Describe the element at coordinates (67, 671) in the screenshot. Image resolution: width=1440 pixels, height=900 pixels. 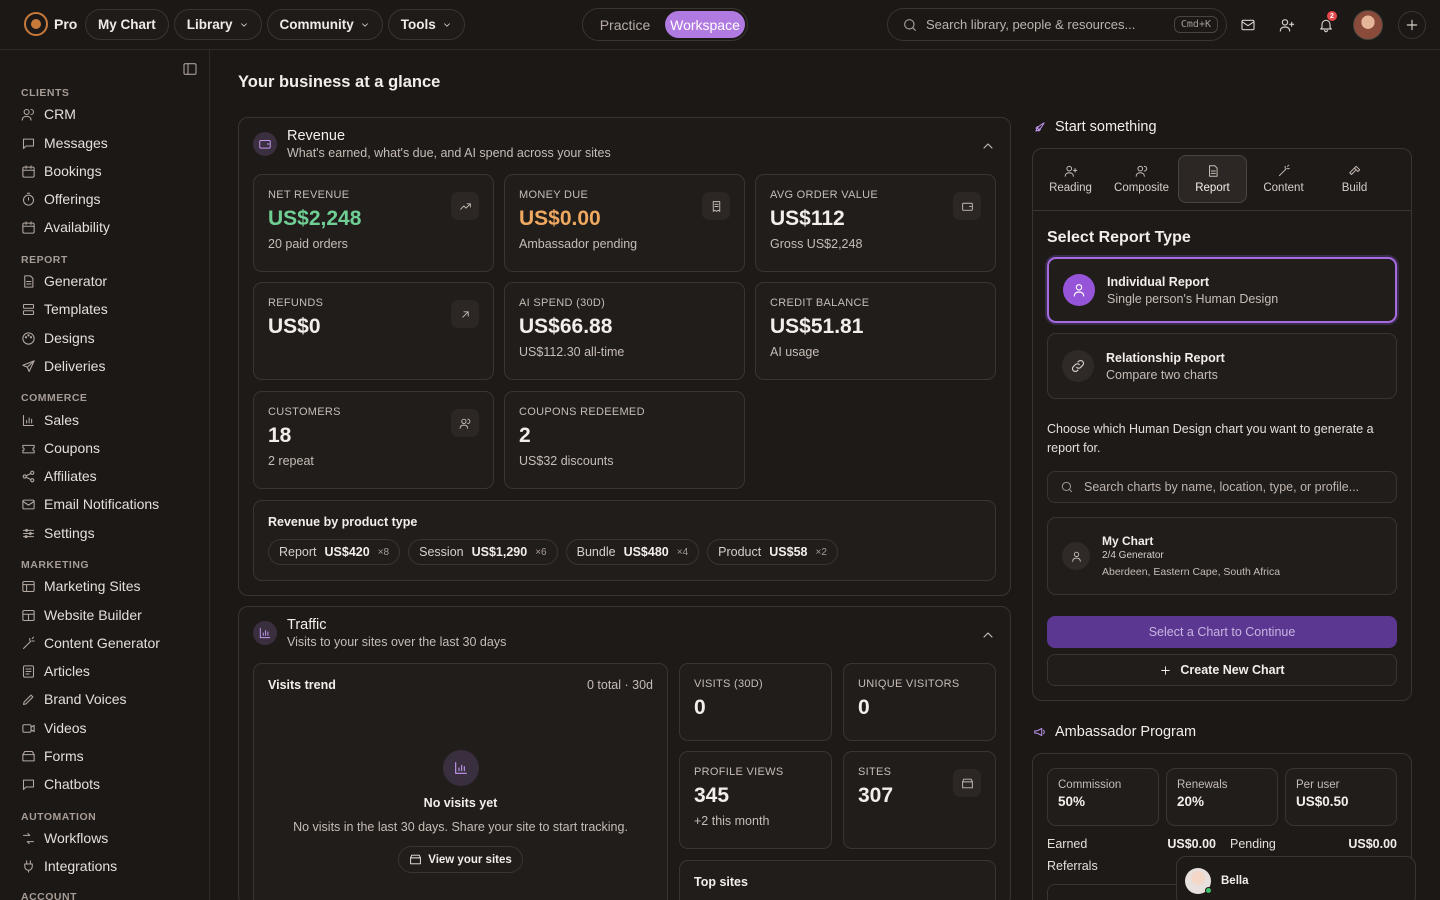
I see `sidebar-item-label: Articles` at that location.